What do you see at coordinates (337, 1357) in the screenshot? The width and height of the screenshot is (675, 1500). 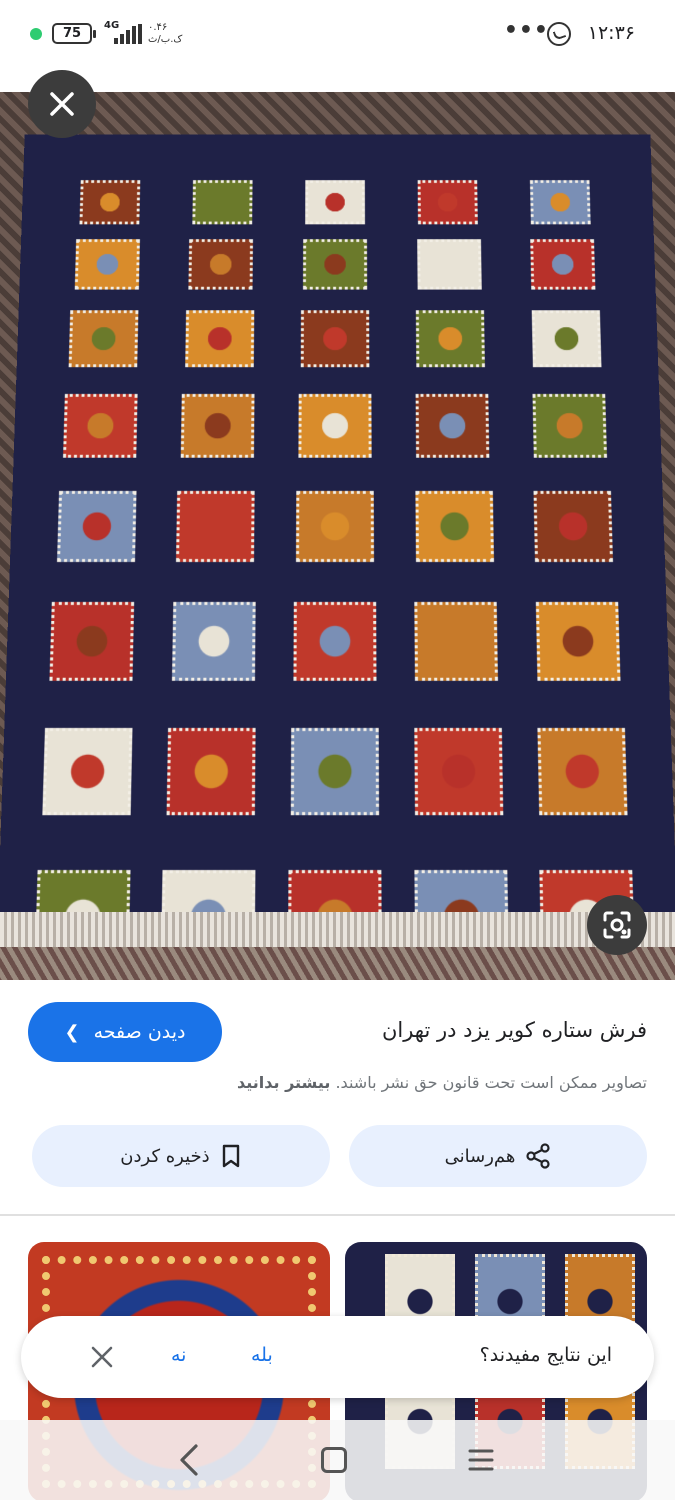 I see `feedback-card: این نتایج مفیدند؟ بله نه` at bounding box center [337, 1357].